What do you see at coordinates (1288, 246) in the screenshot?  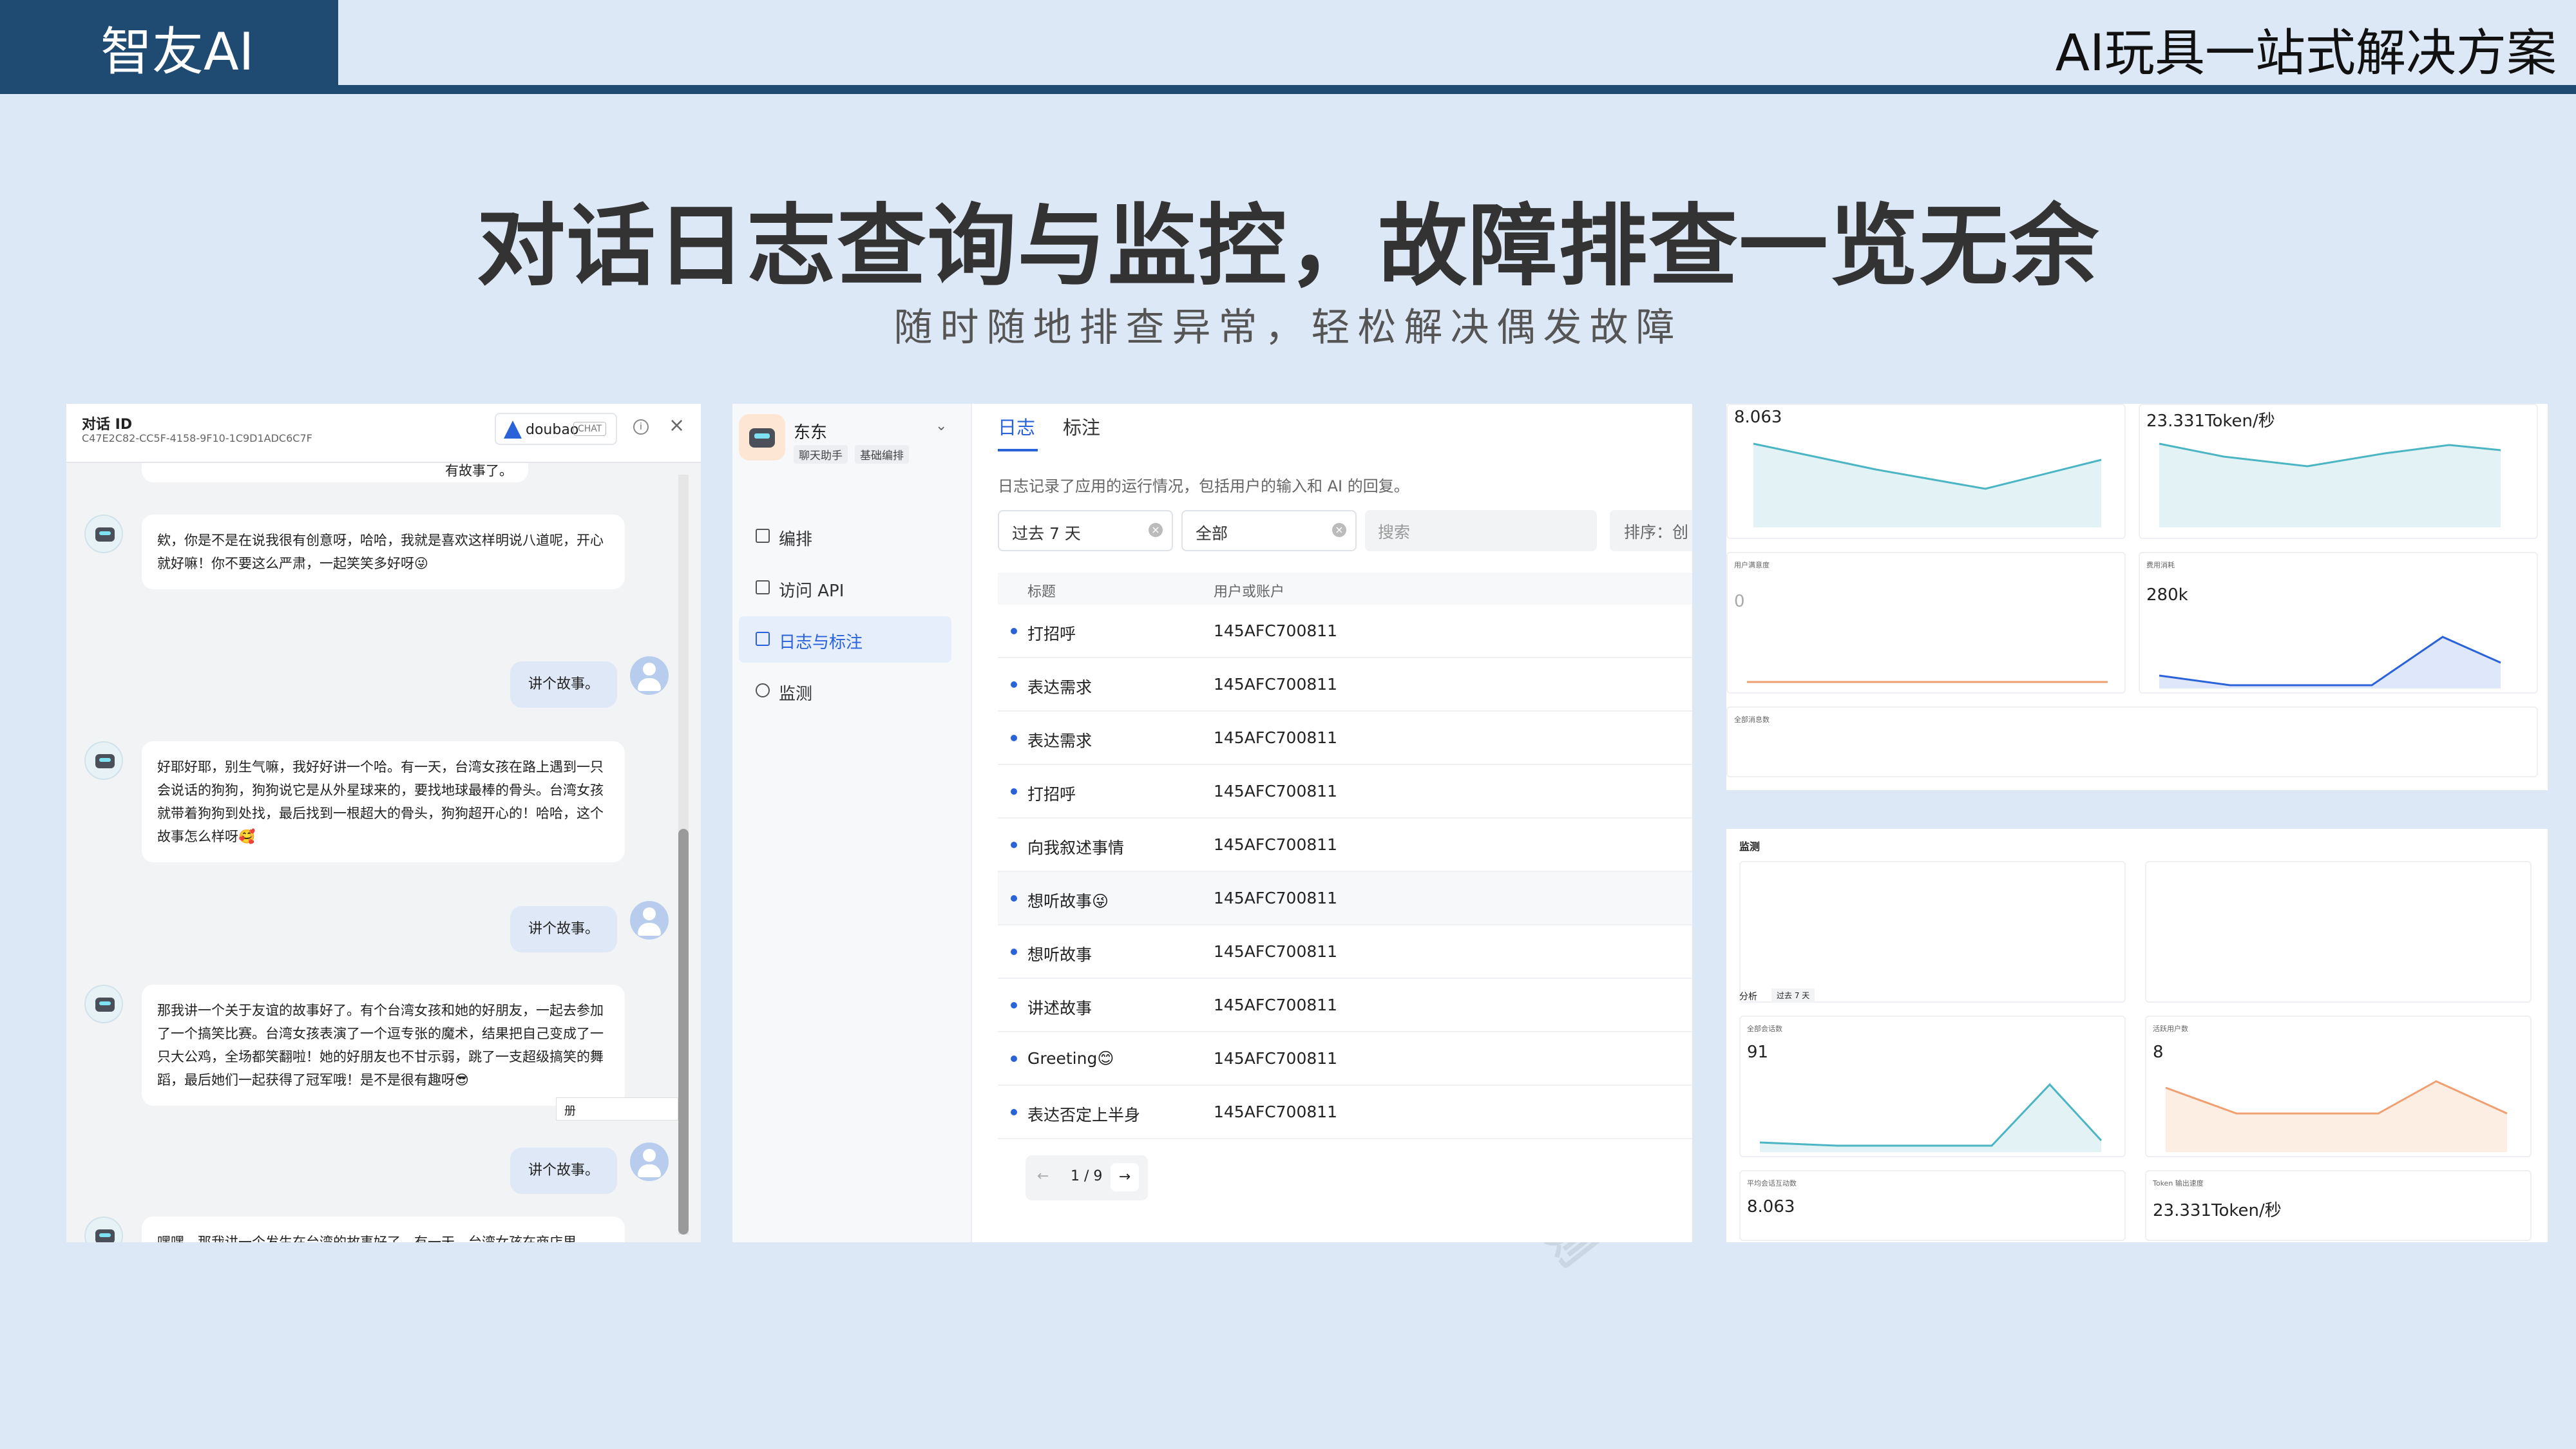 I see `slide-title: 对话日志查询与监控，故障排查一览无余` at bounding box center [1288, 246].